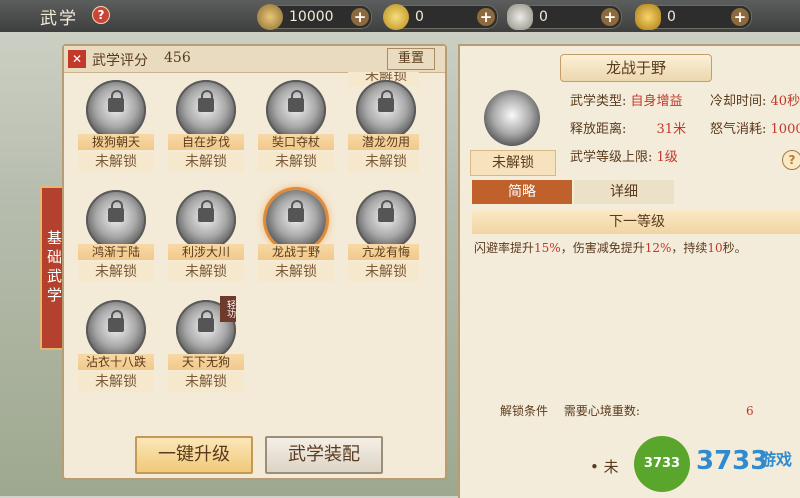 The width and height of the screenshot is (800, 498). What do you see at coordinates (610, 17) in the screenshot?
I see `add-silver-ingot-button: +` at bounding box center [610, 17].